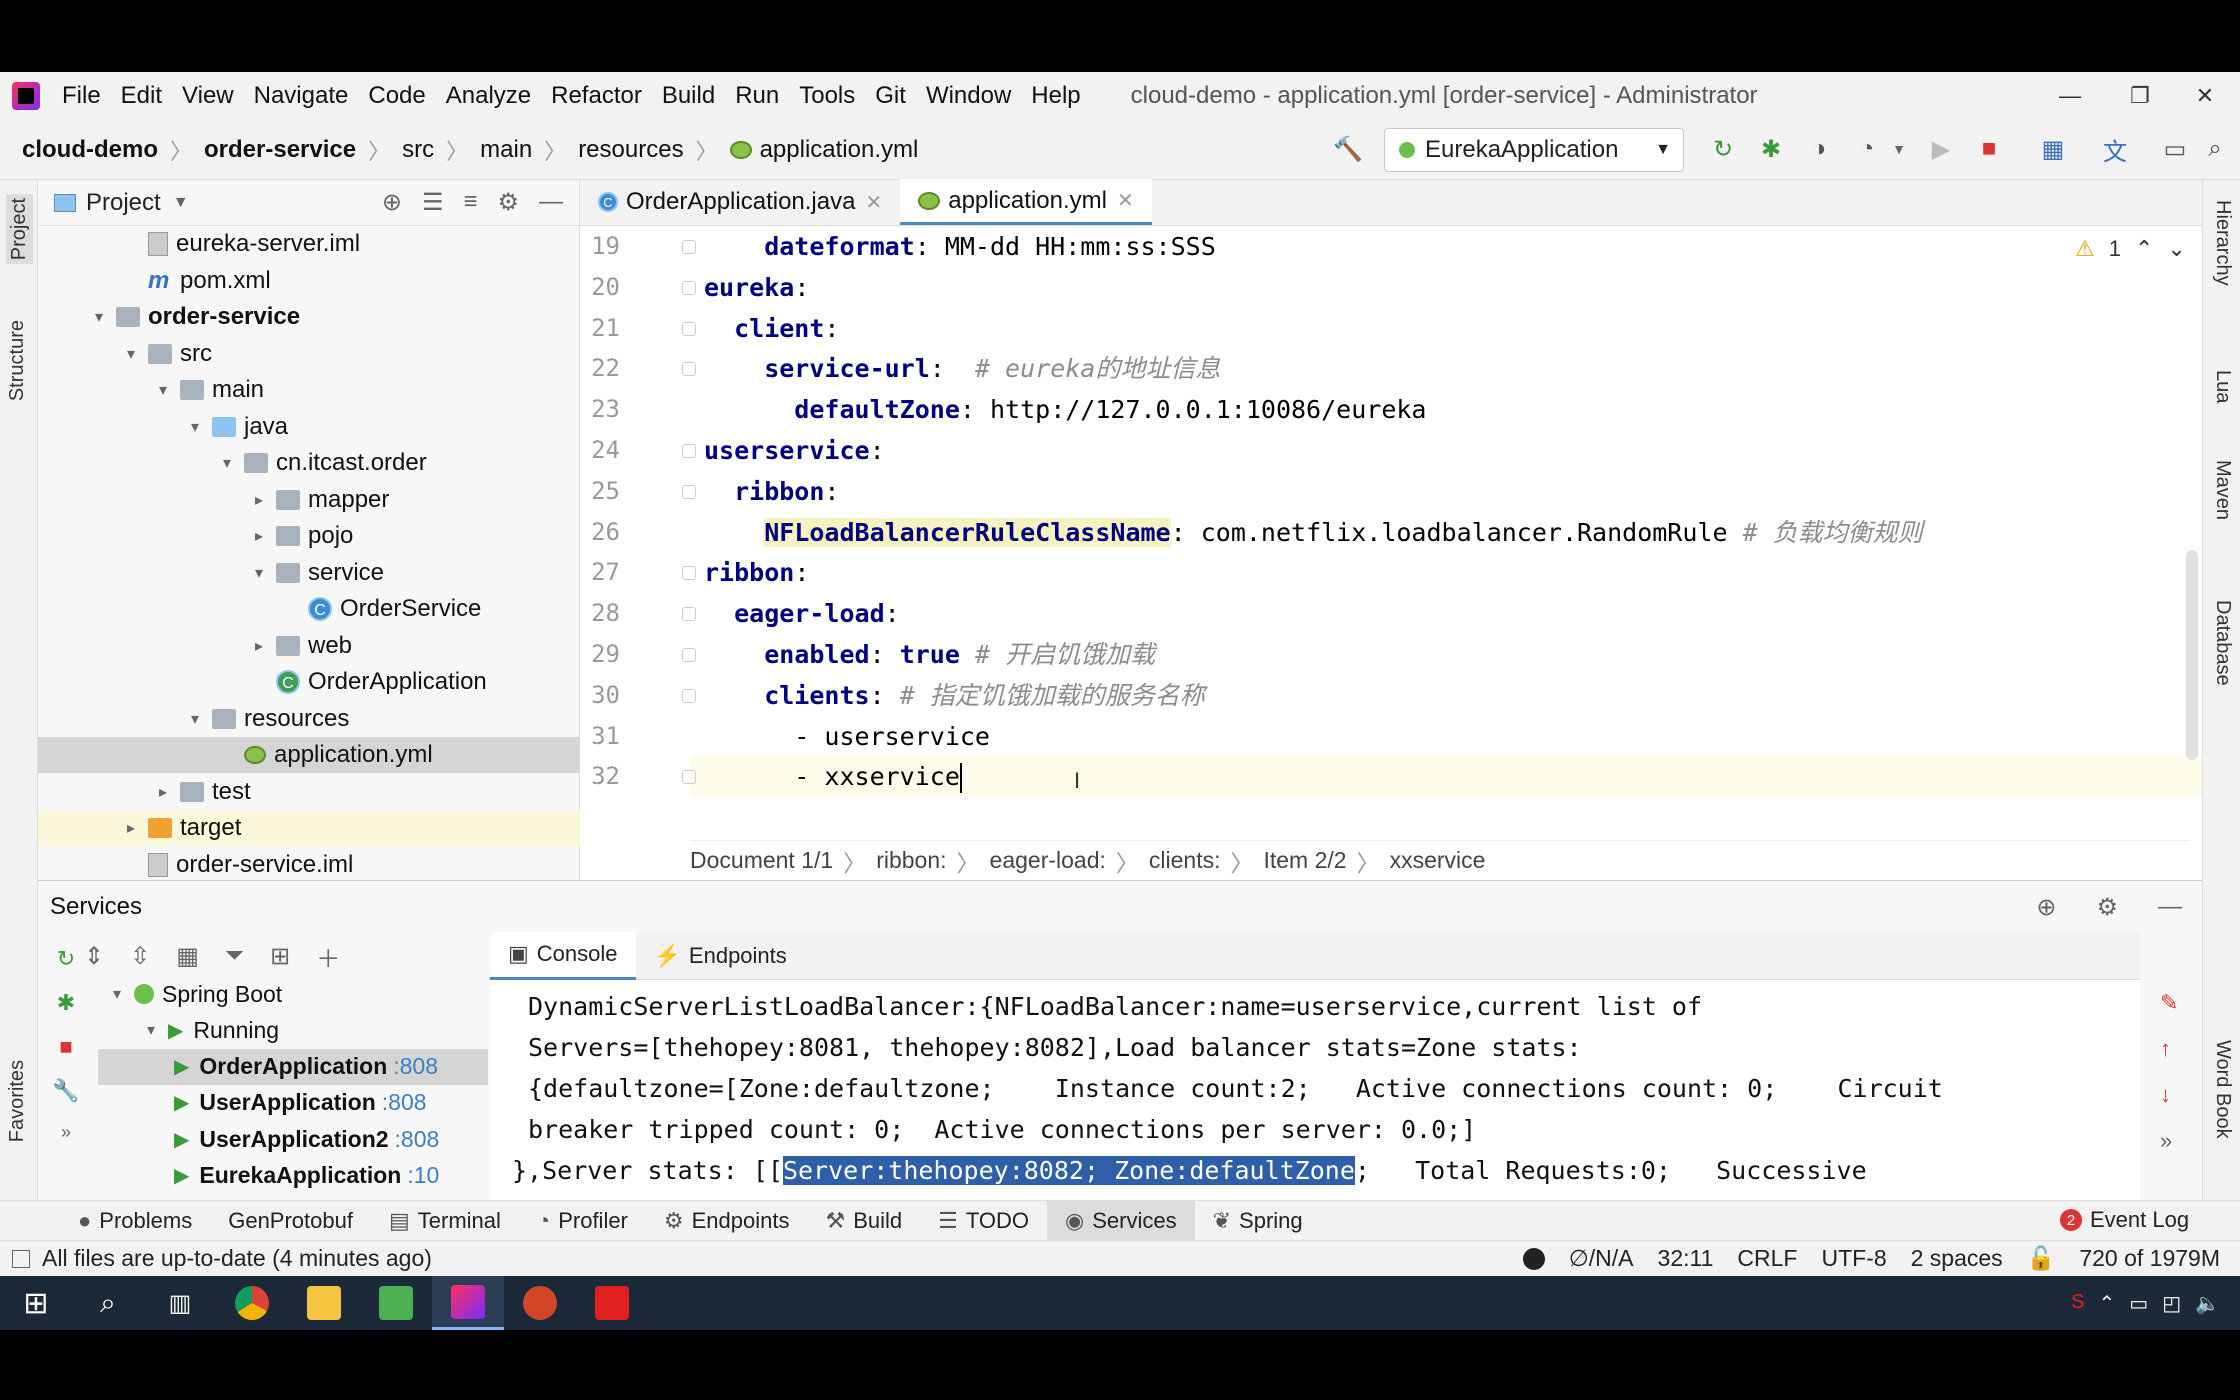 Image resolution: width=2240 pixels, height=1400 pixels. Describe the element at coordinates (968, 96) in the screenshot. I see `menu-window: Window` at that location.